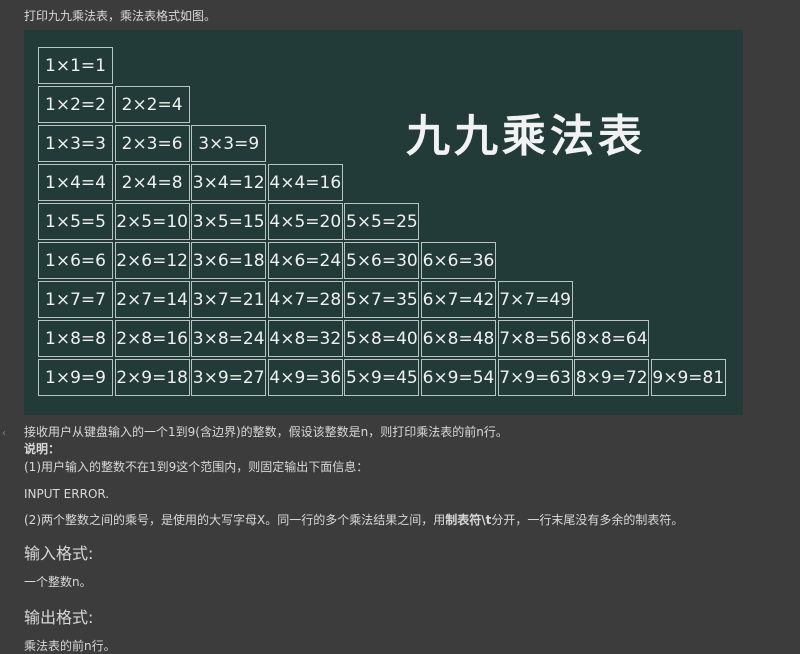  What do you see at coordinates (458, 260) in the screenshot?
I see `table-cell: 6×6=36` at bounding box center [458, 260].